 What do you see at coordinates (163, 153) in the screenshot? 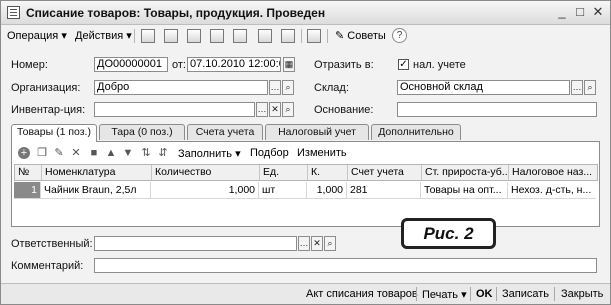
I see `sort-descending-icon: ⇵` at bounding box center [163, 153].